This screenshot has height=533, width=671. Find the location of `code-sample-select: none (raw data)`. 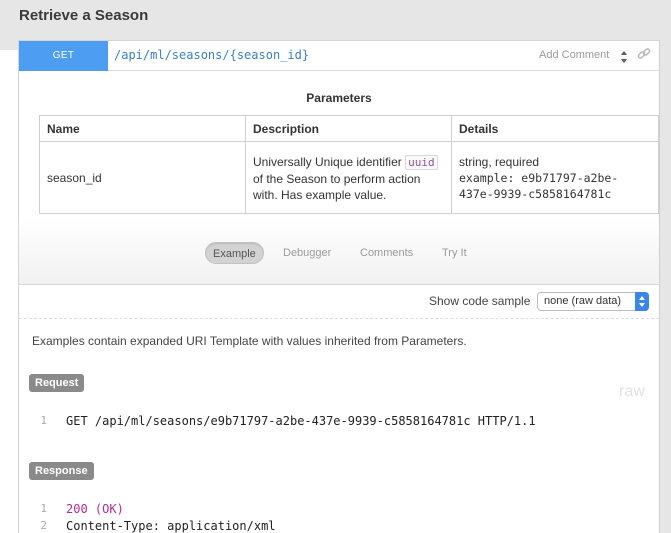

code-sample-select: none (raw data) is located at coordinates (593, 301).